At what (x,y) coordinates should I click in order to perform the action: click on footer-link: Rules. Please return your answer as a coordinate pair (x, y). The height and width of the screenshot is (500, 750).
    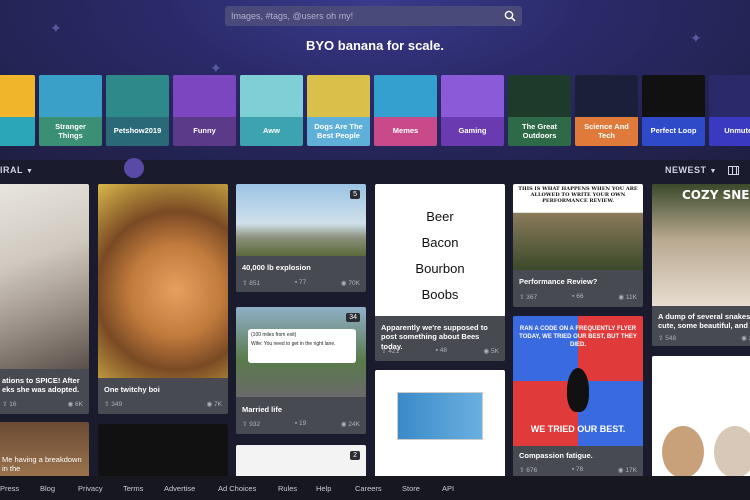
    Looking at the image, I should click on (287, 488).